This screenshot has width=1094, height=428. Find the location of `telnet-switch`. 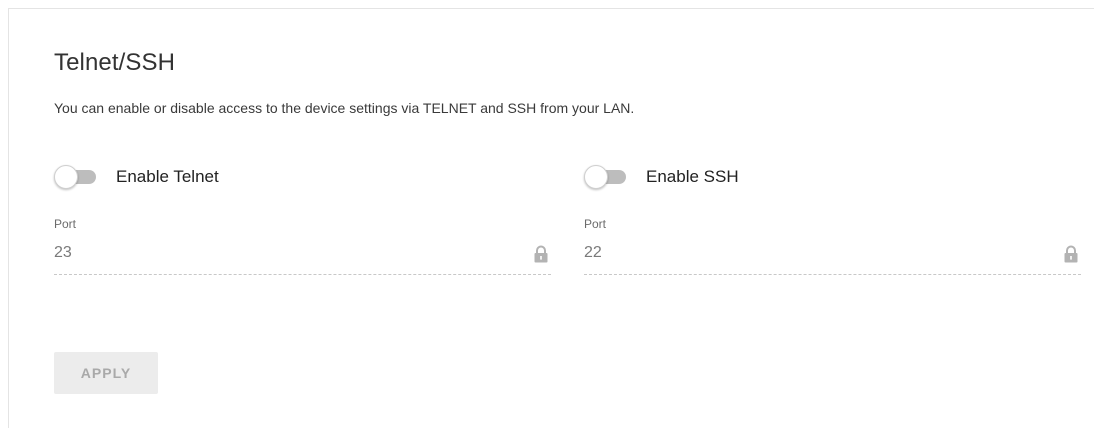

telnet-switch is located at coordinates (75, 177).